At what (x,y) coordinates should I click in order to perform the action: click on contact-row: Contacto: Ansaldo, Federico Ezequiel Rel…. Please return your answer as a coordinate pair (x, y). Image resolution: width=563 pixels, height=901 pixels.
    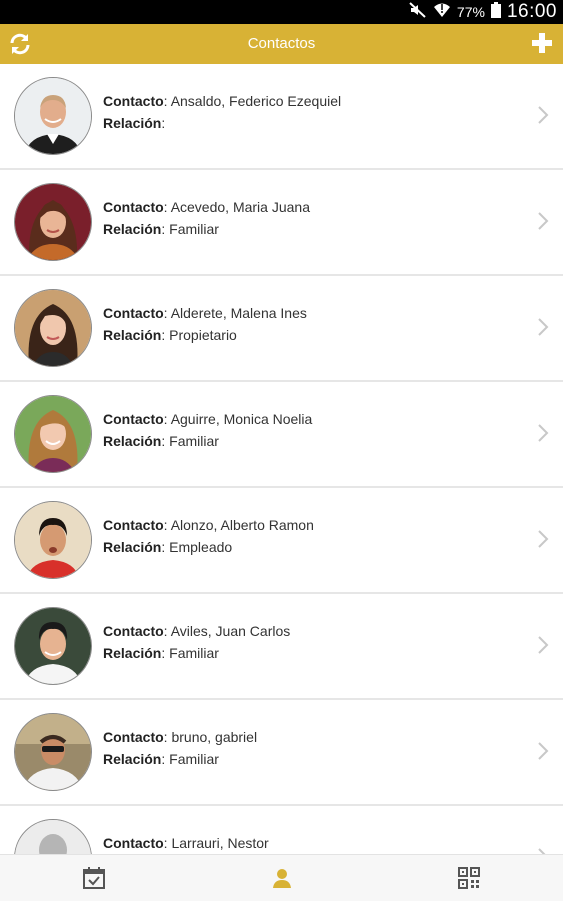
    Looking at the image, I should click on (281, 117).